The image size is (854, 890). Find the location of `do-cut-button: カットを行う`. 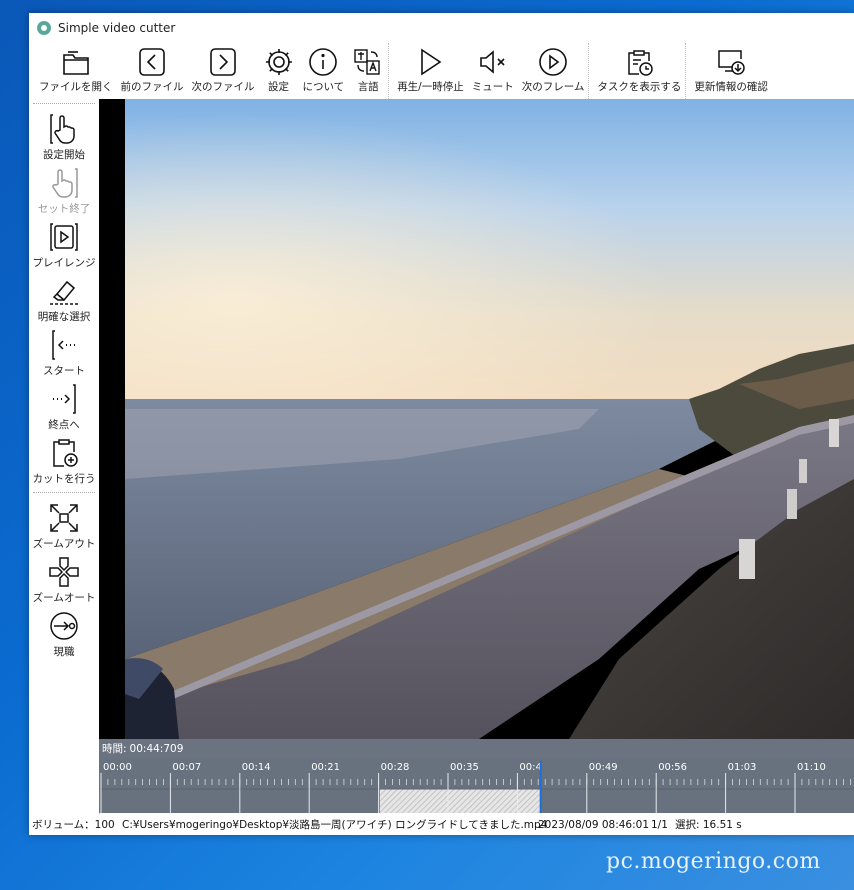

do-cut-button: カットを行う is located at coordinates (64, 461).